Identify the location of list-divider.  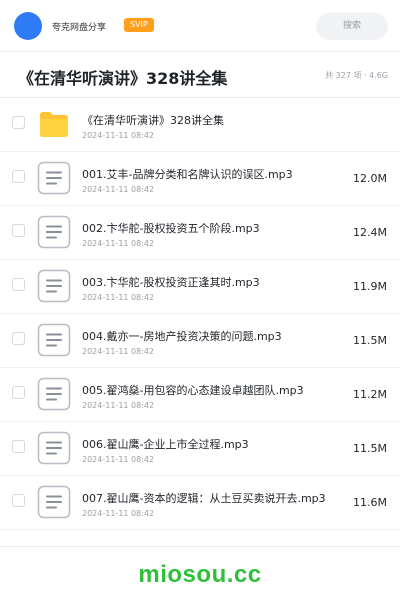
(200, 546).